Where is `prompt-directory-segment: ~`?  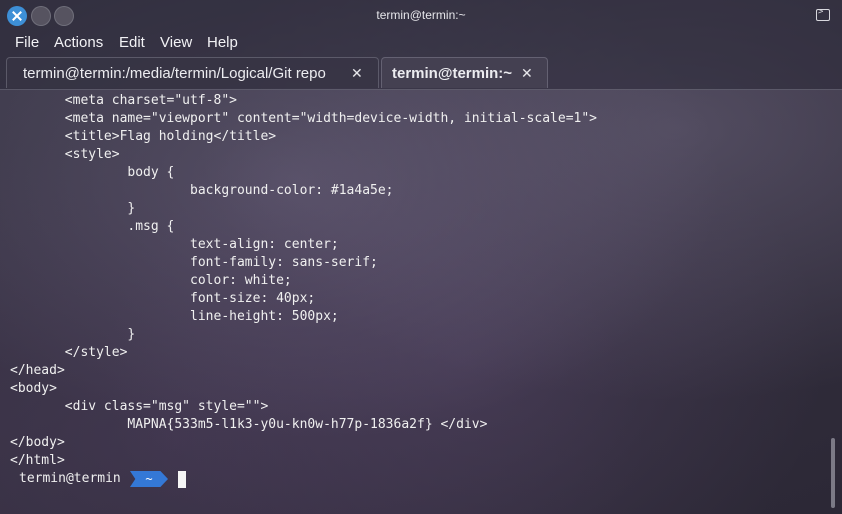
prompt-directory-segment: ~ is located at coordinates (149, 479).